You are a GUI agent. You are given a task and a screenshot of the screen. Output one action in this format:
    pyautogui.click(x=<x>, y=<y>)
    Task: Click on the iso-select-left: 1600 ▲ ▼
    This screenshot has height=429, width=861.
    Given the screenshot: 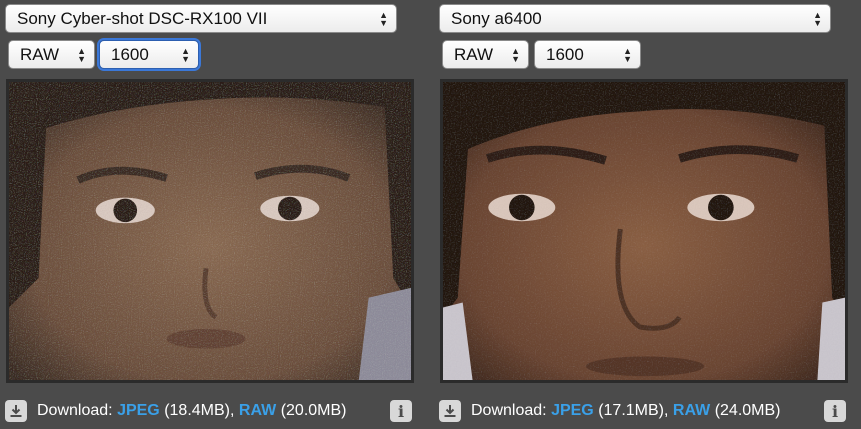 What is the action you would take?
    pyautogui.click(x=149, y=54)
    